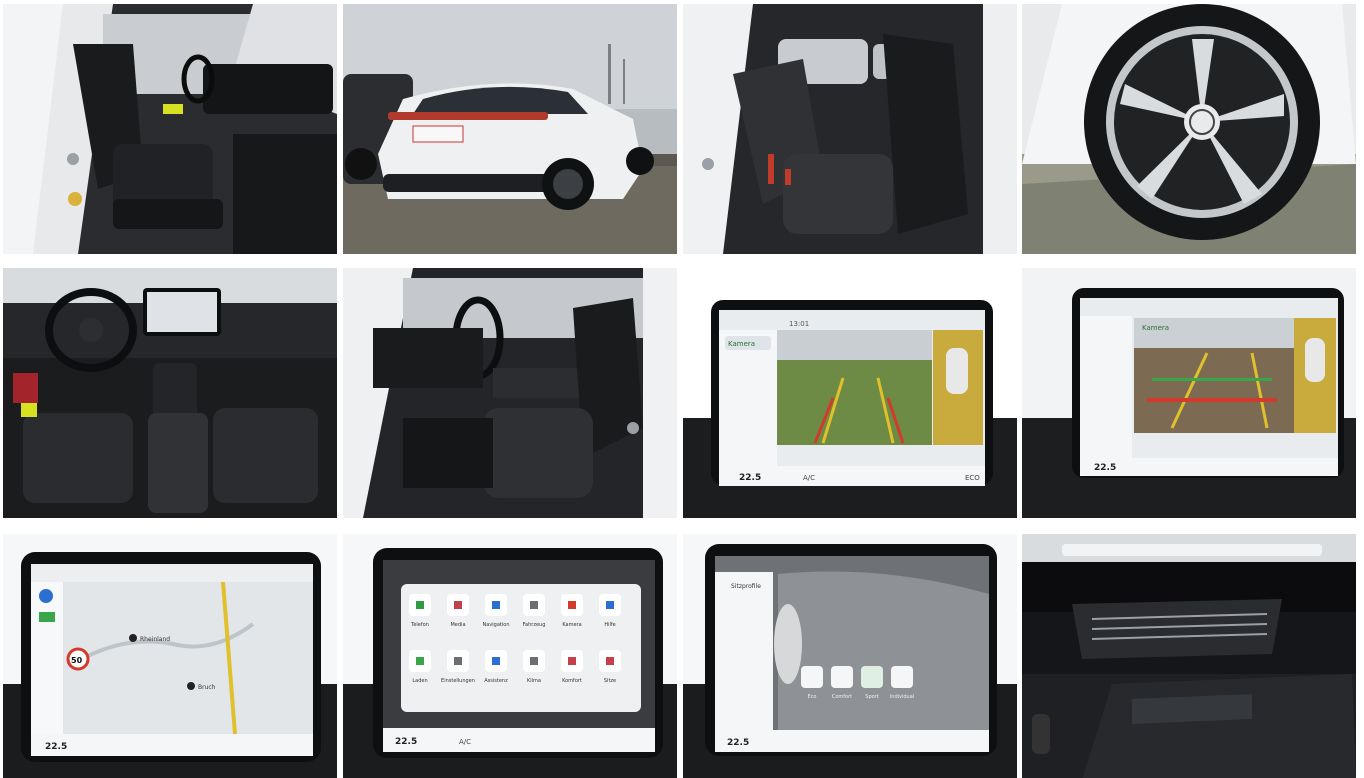  Describe the element at coordinates (741, 344) in the screenshot. I see `camera-title: Kamera` at that location.